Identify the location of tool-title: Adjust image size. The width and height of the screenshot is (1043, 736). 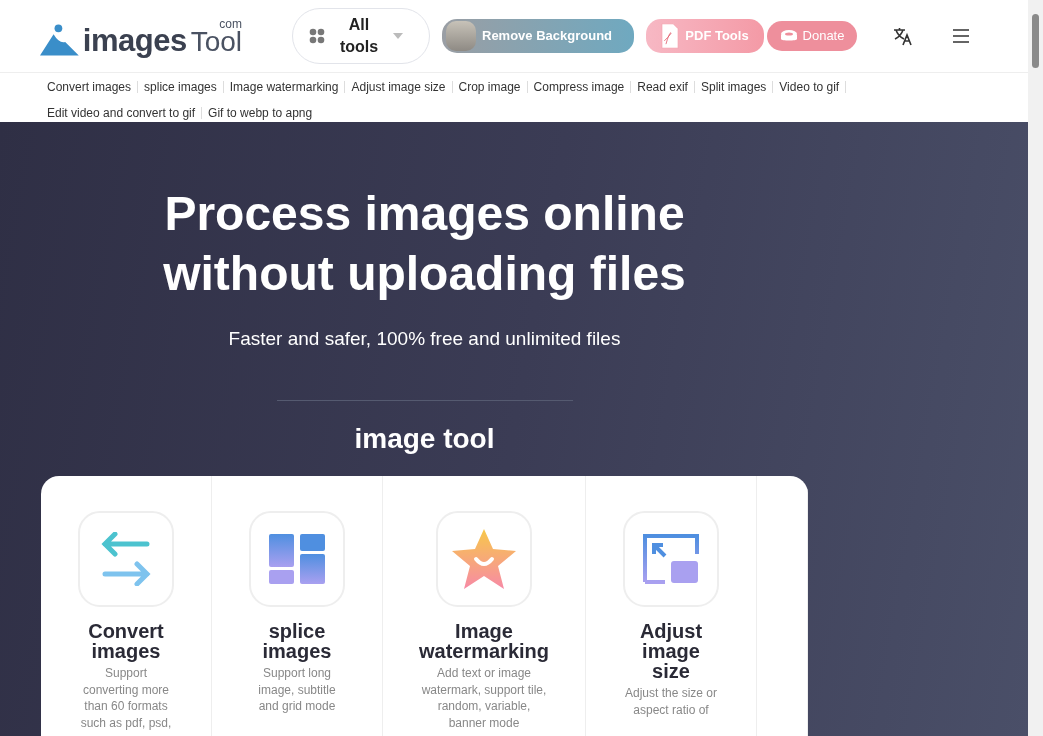
(671, 651).